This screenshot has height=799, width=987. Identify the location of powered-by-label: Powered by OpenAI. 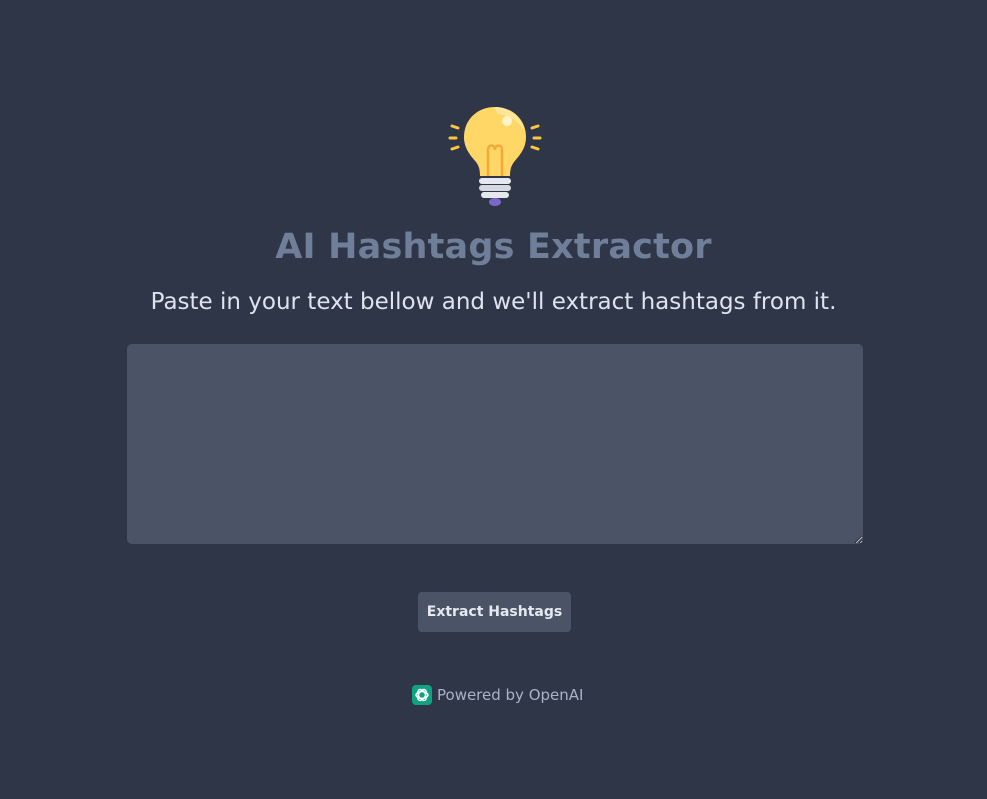
(510, 695).